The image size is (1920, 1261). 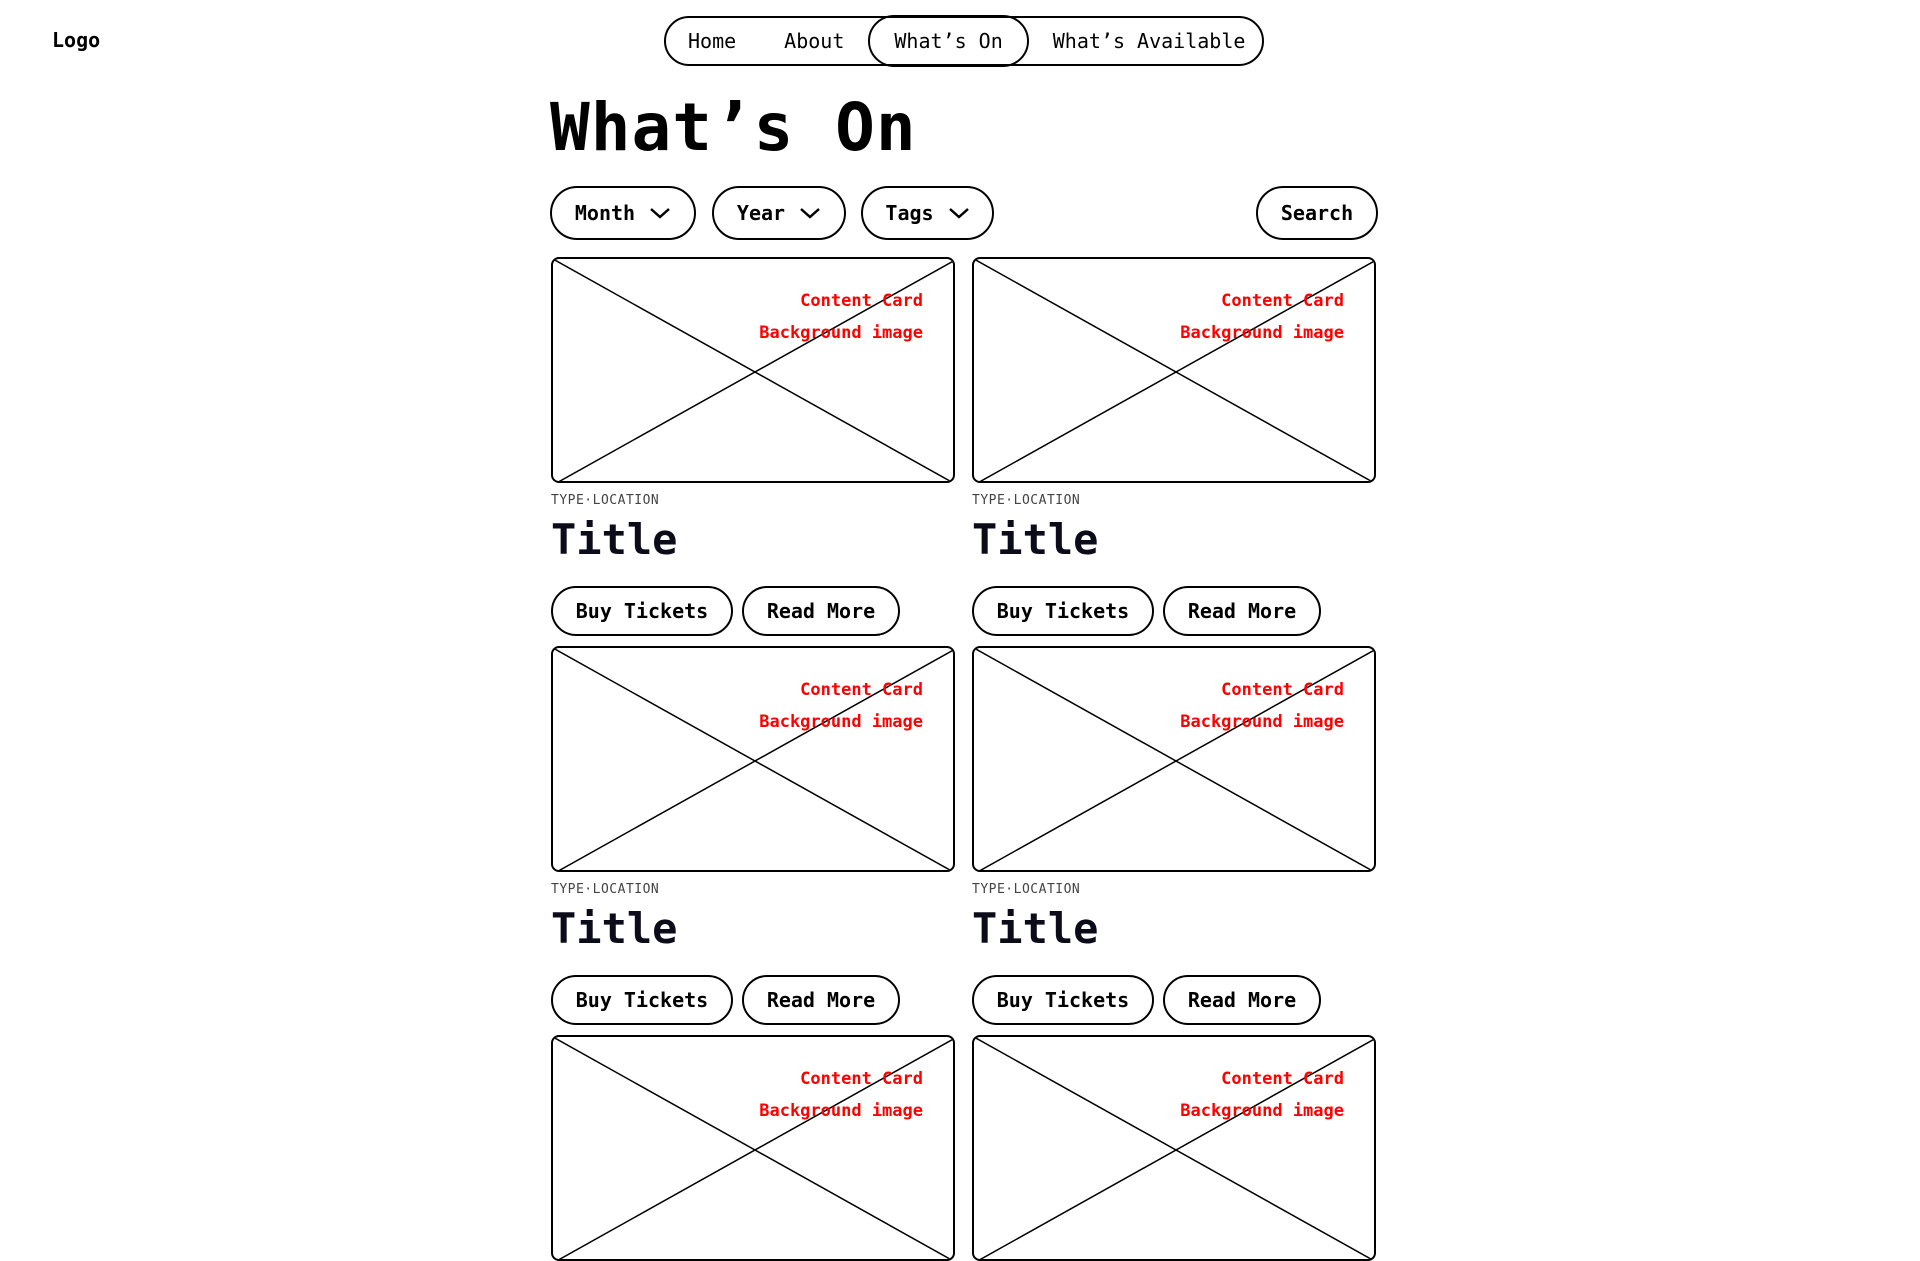 I want to click on month-dropdown: Month, so click(x=623, y=213).